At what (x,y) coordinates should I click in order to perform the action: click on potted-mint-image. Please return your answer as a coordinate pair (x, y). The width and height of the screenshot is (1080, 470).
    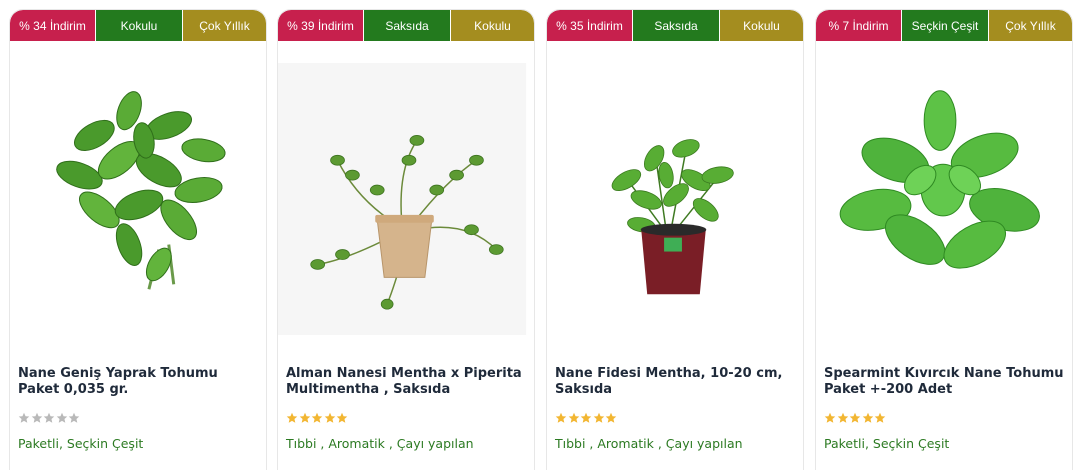
    Looking at the image, I should click on (406, 192).